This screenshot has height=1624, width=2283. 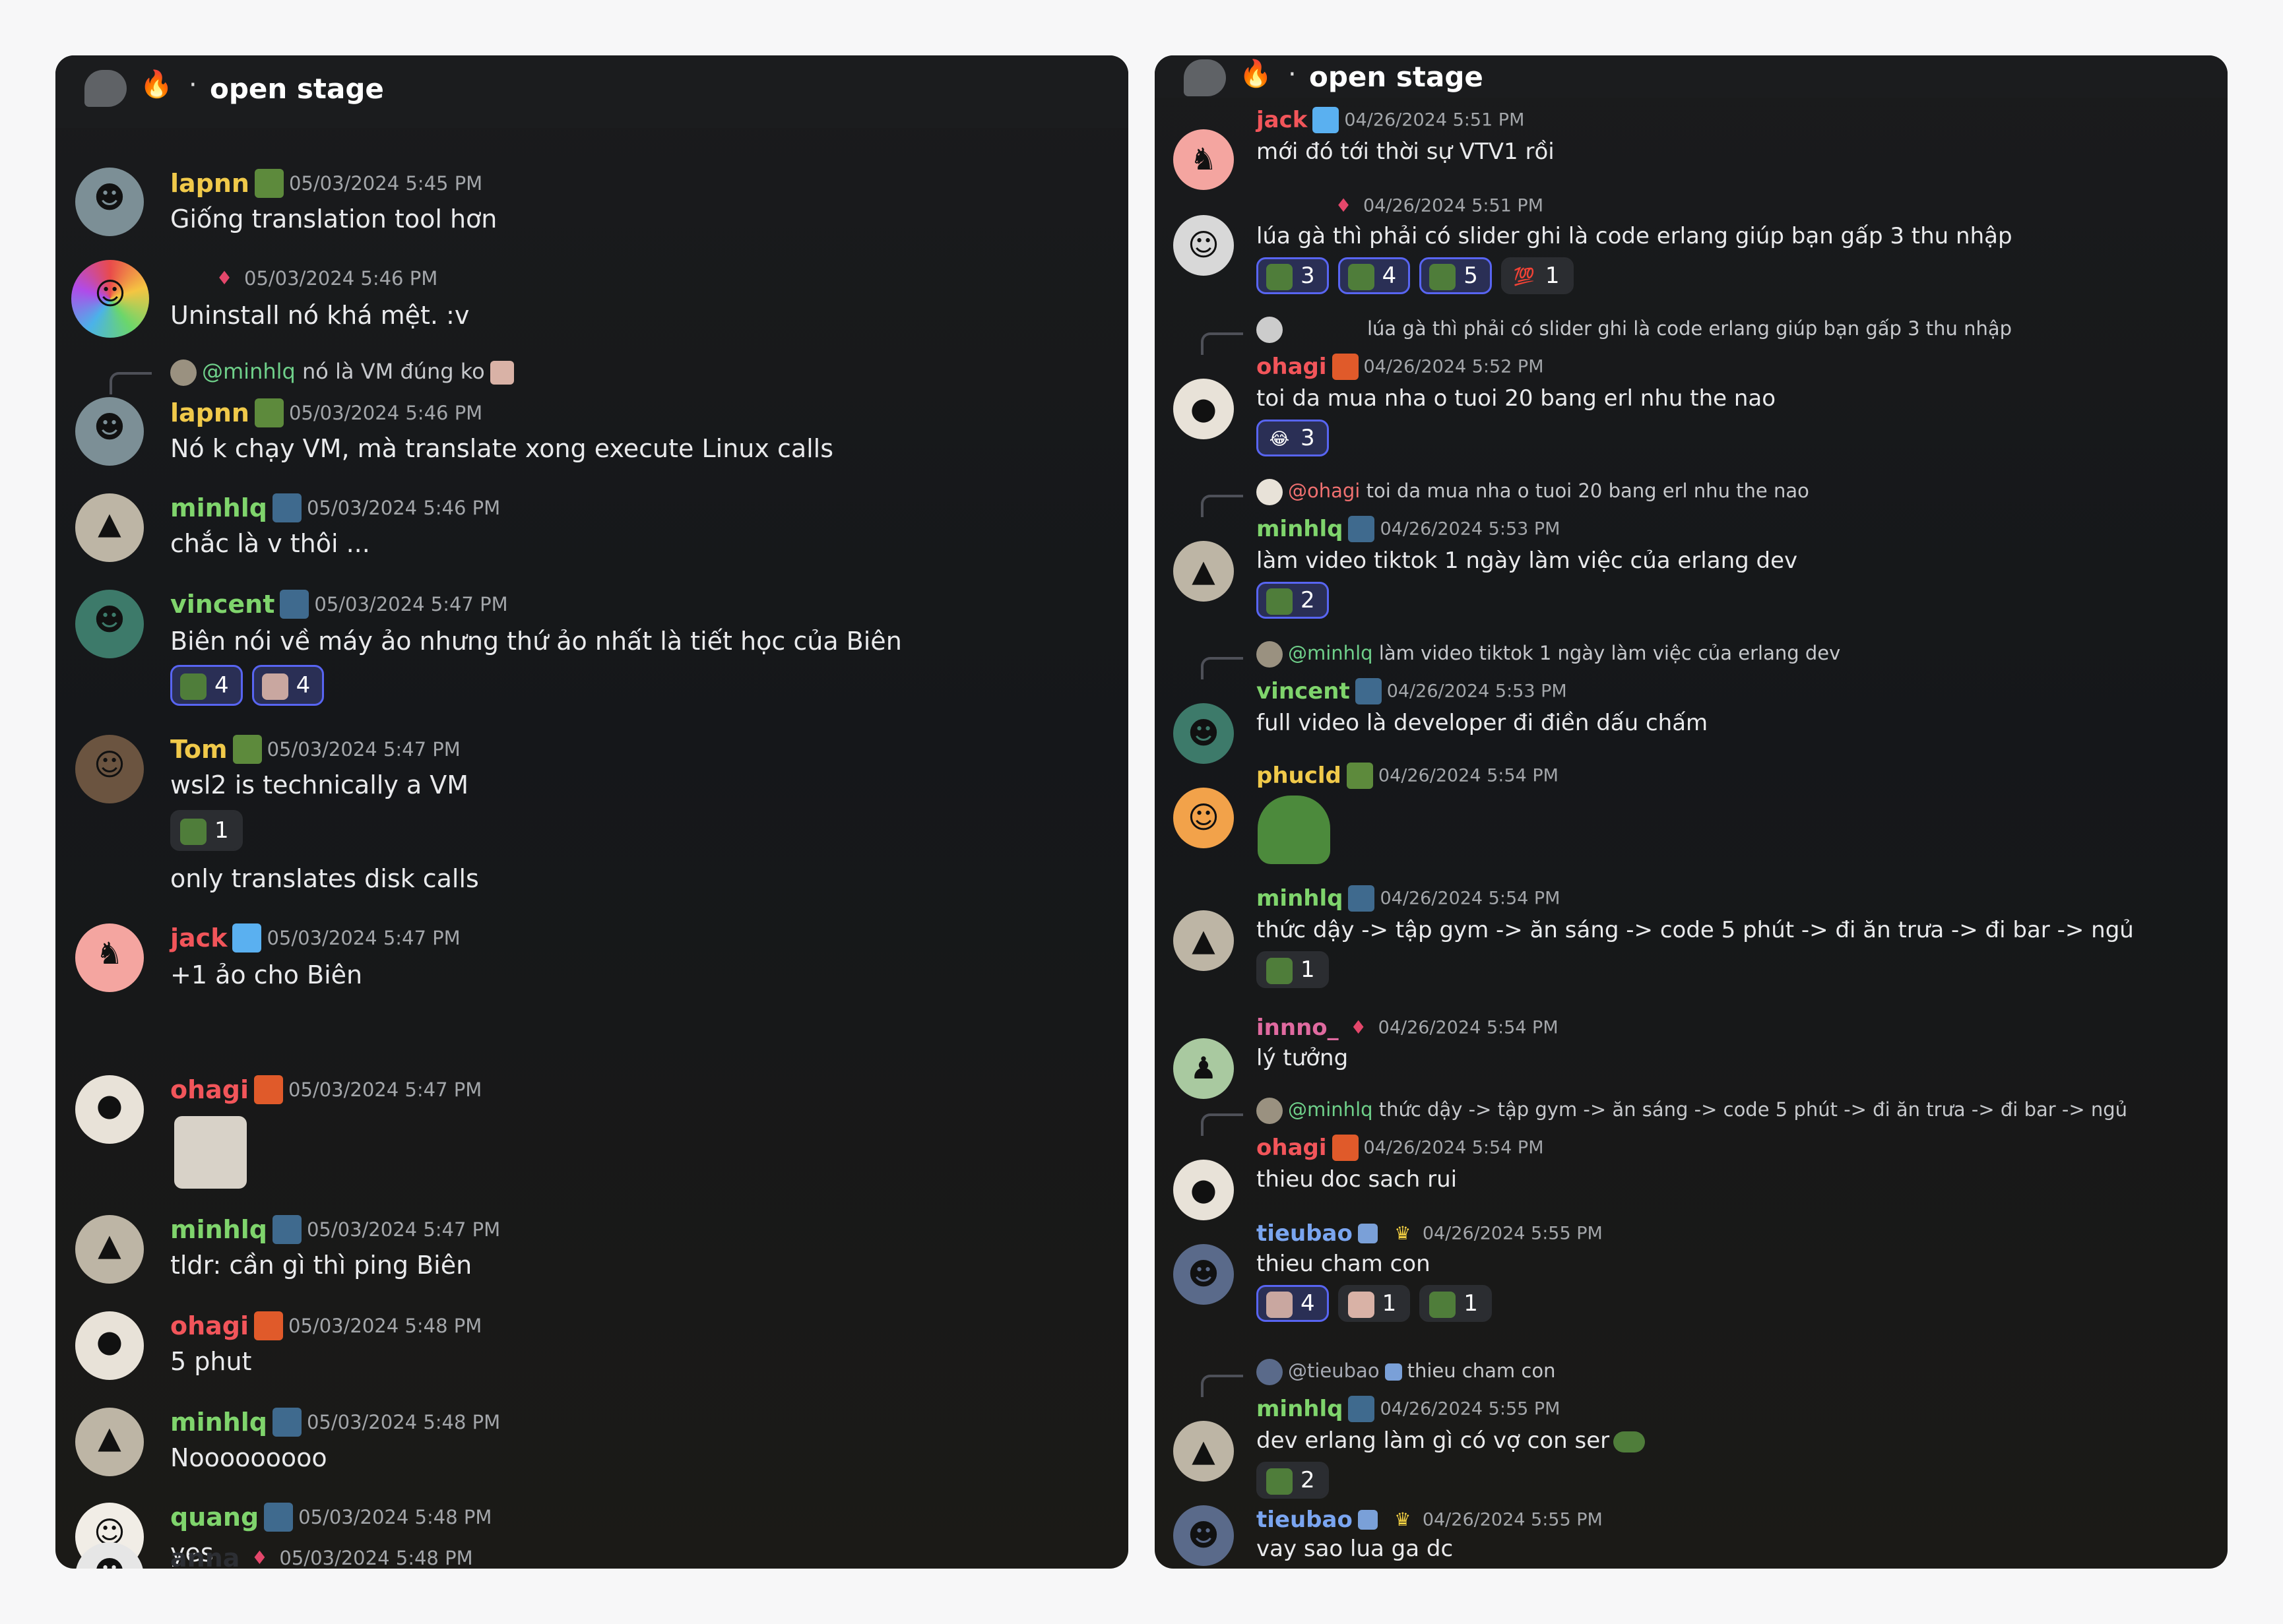 What do you see at coordinates (1293, 438) in the screenshot?
I see `reaction: 😂 3` at bounding box center [1293, 438].